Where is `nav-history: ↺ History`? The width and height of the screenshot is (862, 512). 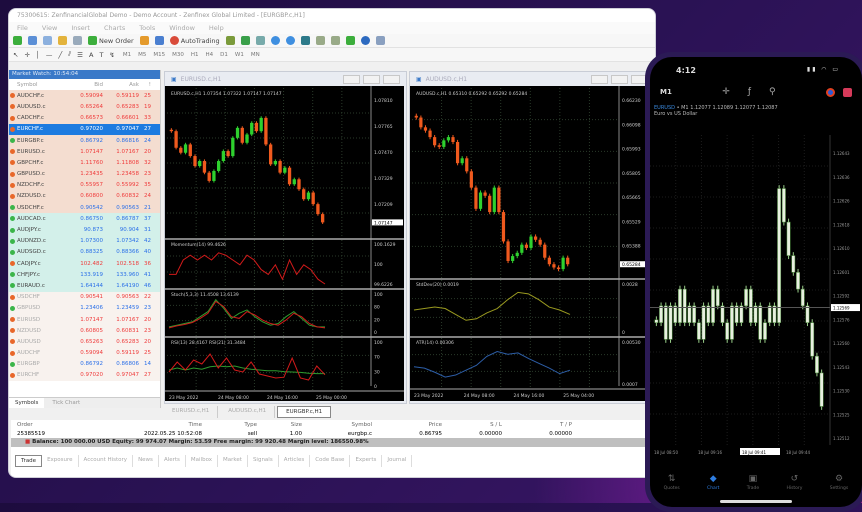
nav-history: ↺ History is located at coordinates (794, 482).